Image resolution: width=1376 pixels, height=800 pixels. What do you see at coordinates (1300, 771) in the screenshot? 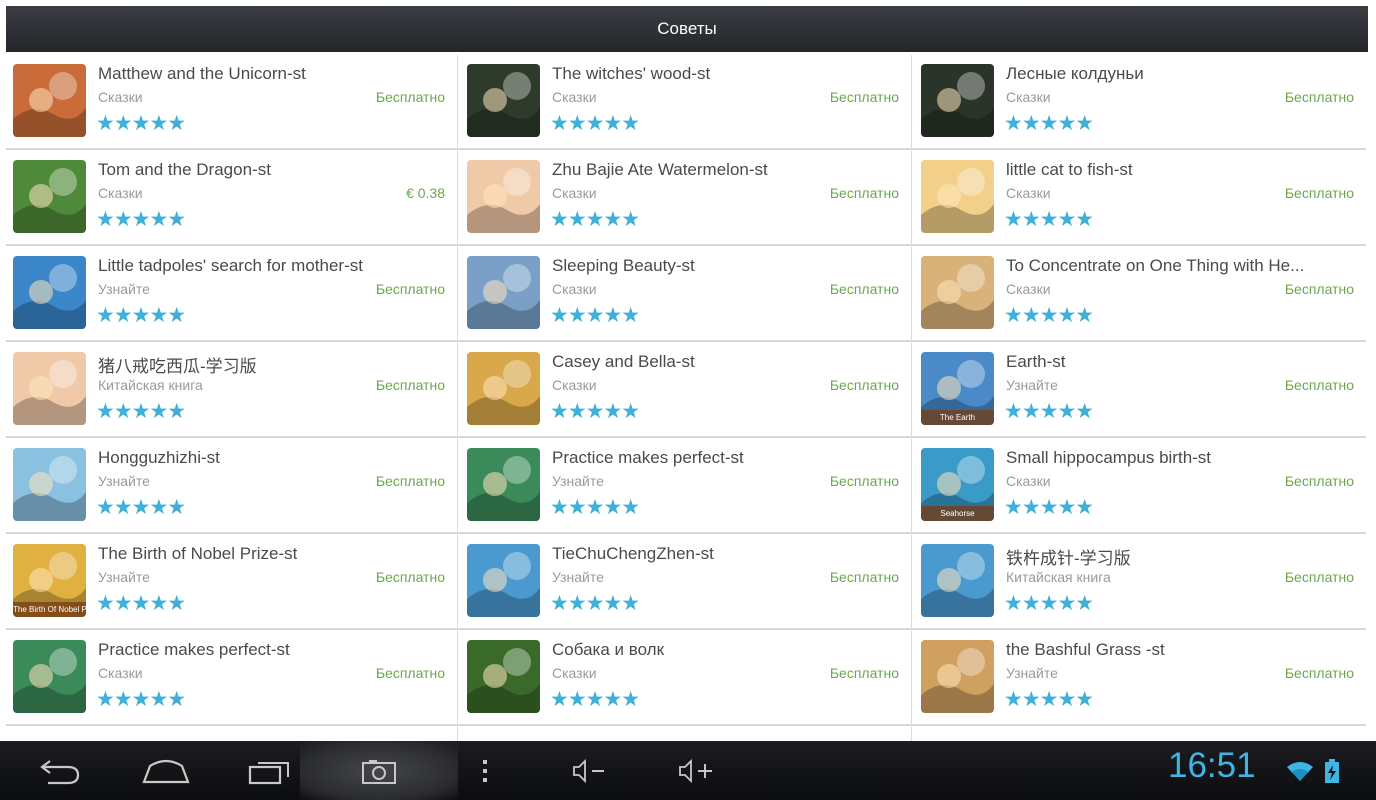
I see `wifi-icon` at bounding box center [1300, 771].